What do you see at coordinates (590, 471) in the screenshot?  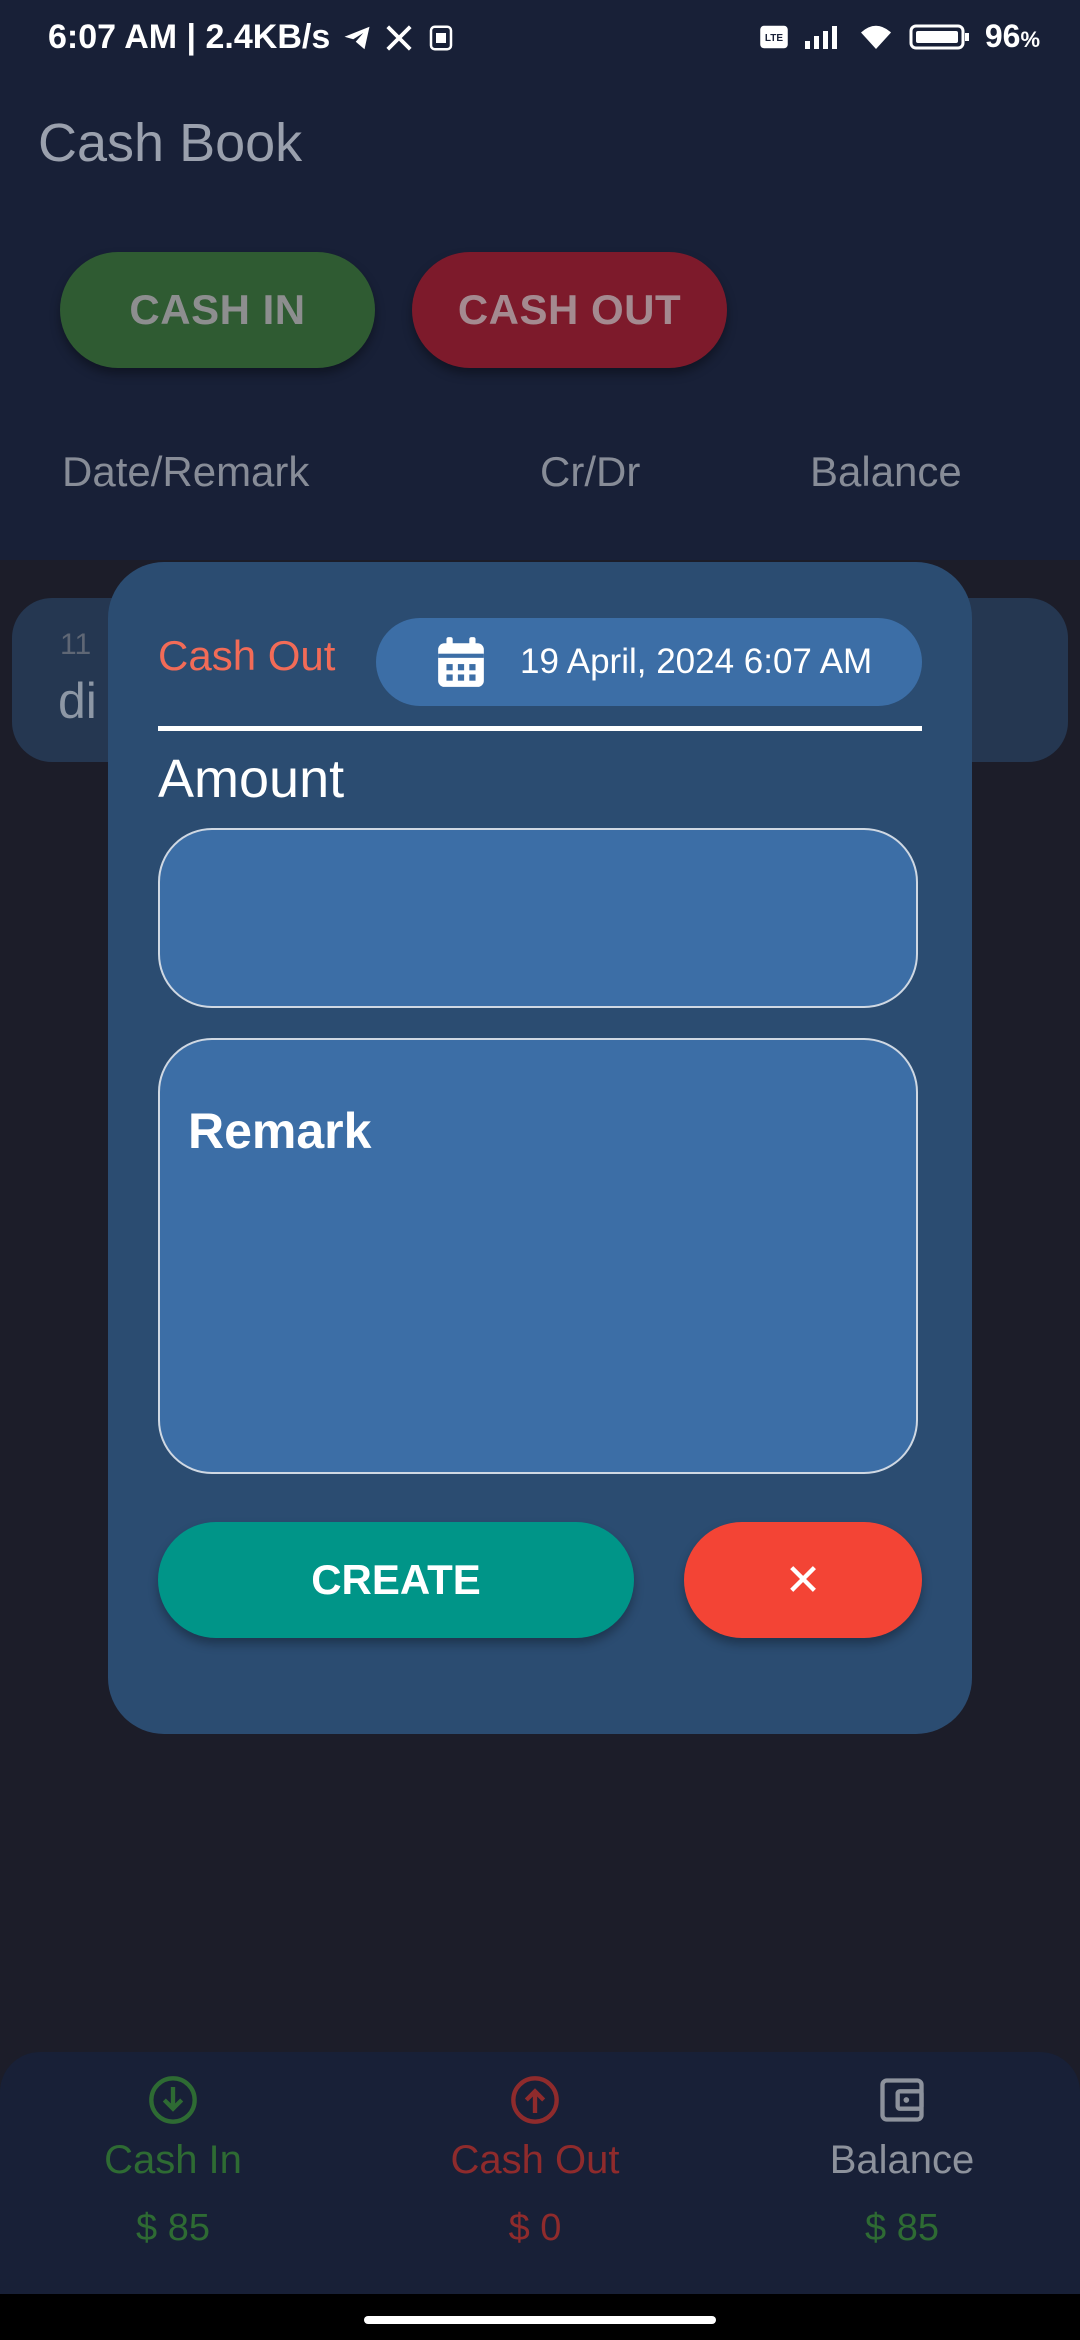 I see `column-cr-dr: Cr/Dr` at bounding box center [590, 471].